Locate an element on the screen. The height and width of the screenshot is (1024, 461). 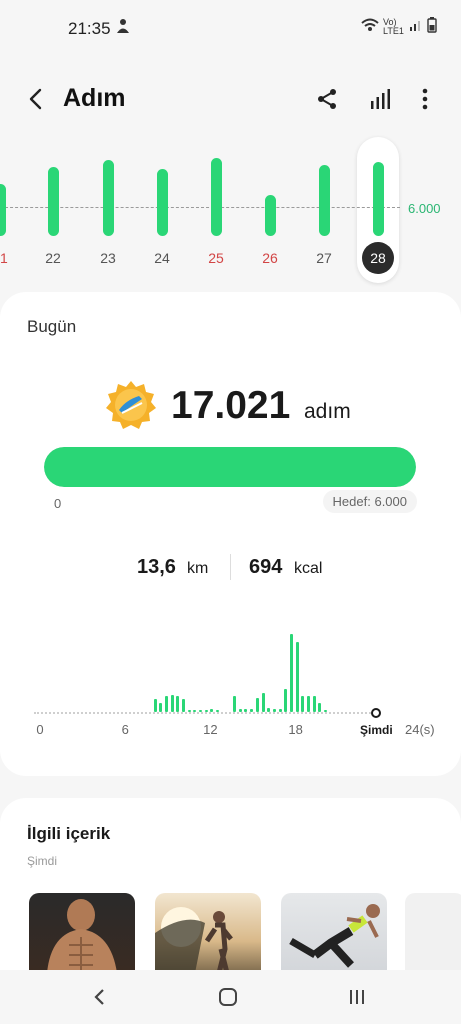
system-nav-bar is located at coordinates (230, 997).